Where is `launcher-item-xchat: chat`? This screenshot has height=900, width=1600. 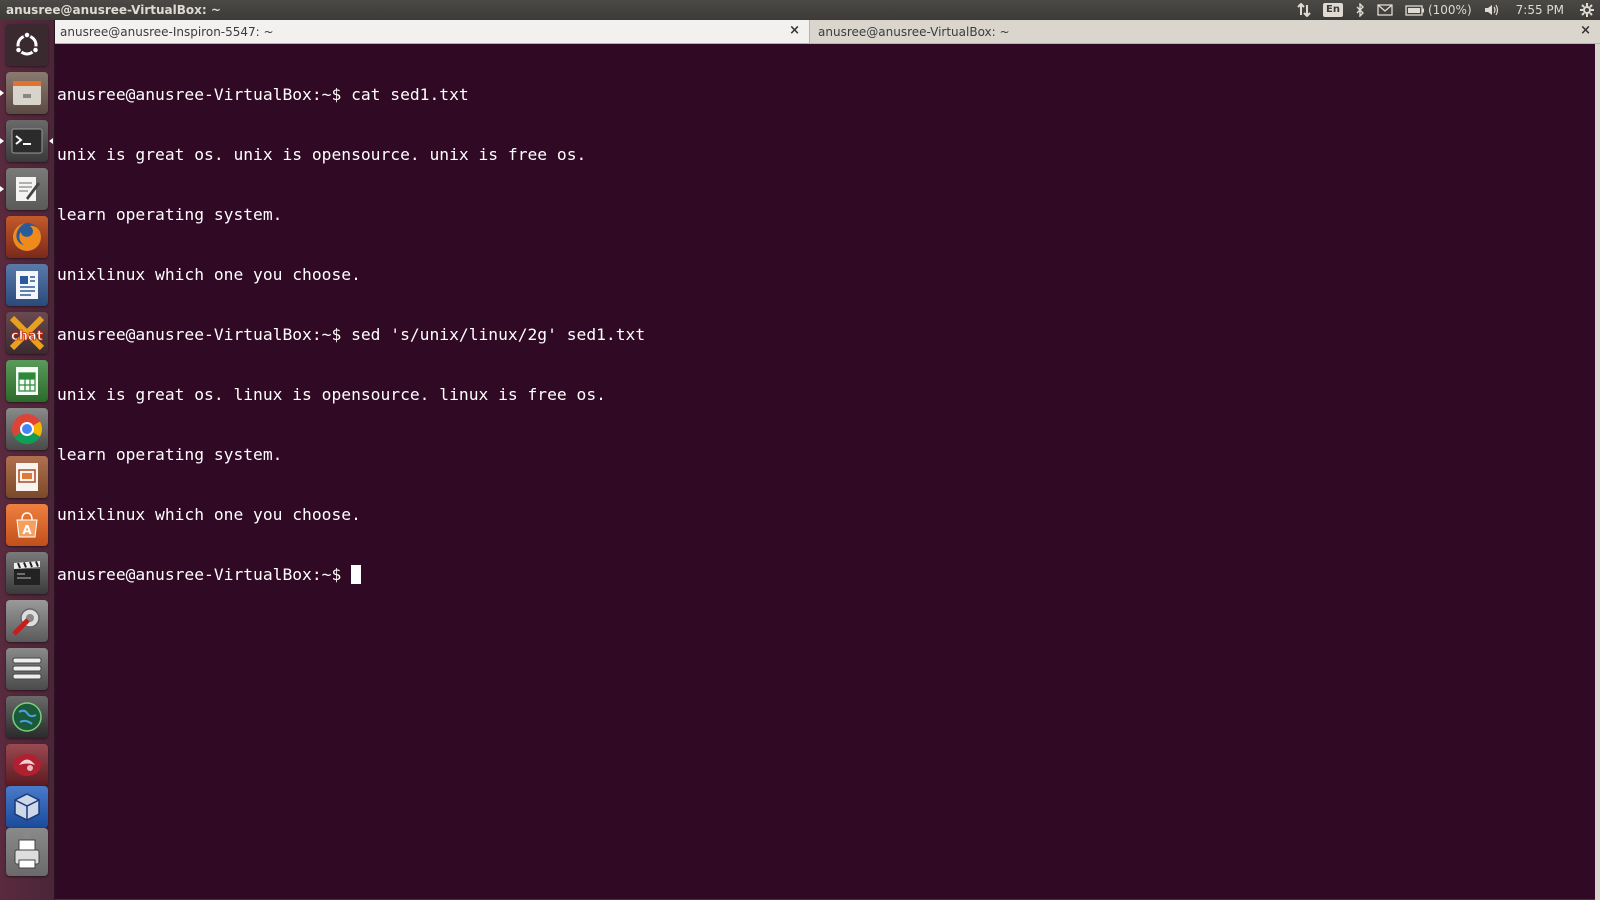
launcher-item-xchat: chat is located at coordinates (27, 333).